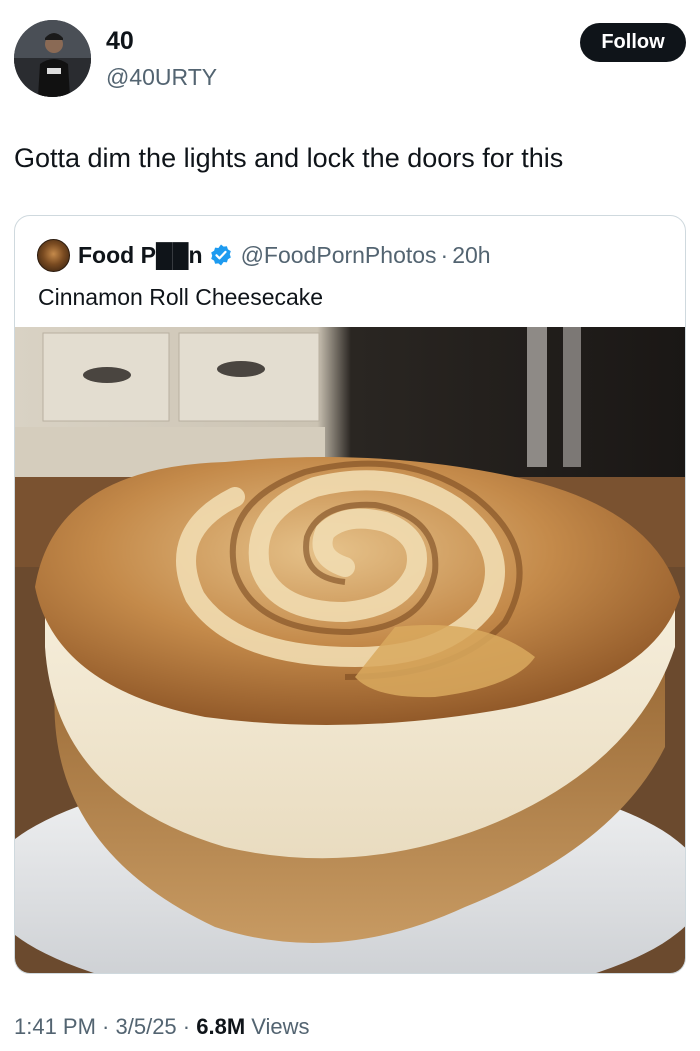  Describe the element at coordinates (277, 1026) in the screenshot. I see `views-label: Views` at that location.